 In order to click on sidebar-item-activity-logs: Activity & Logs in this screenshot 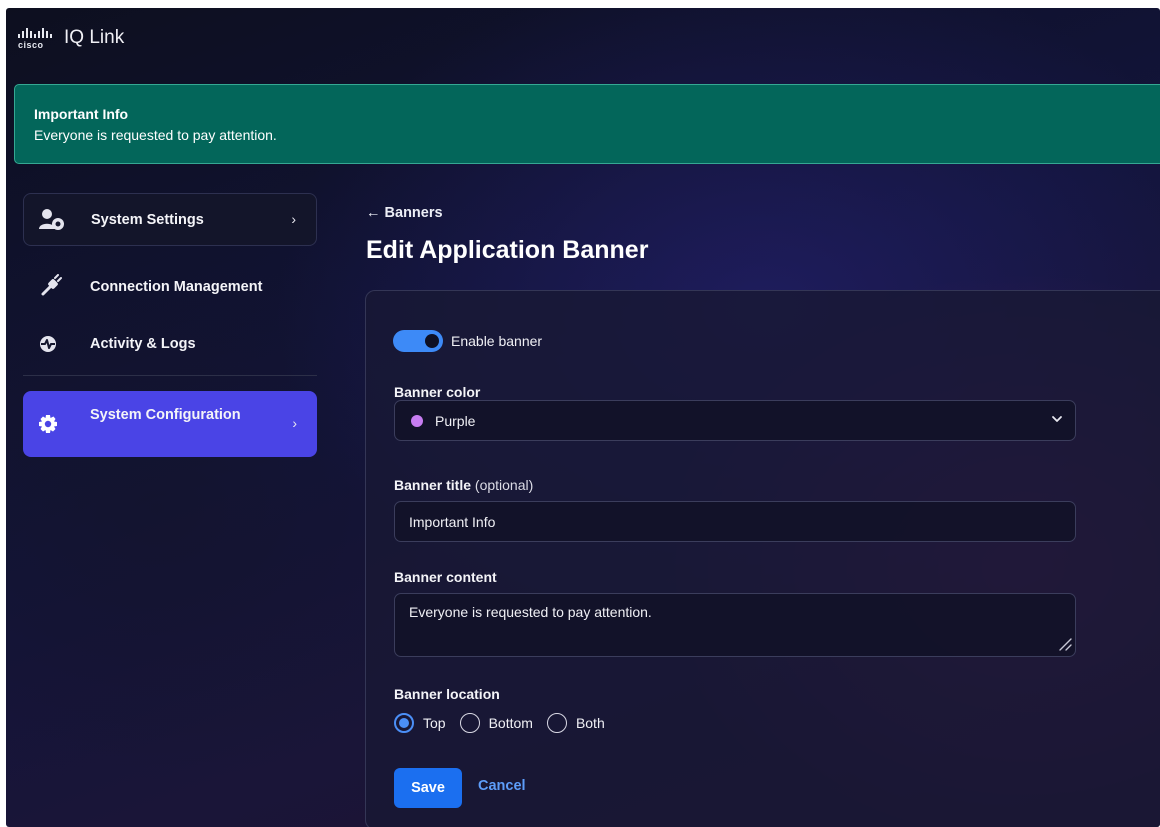, I will do `click(170, 343)`.